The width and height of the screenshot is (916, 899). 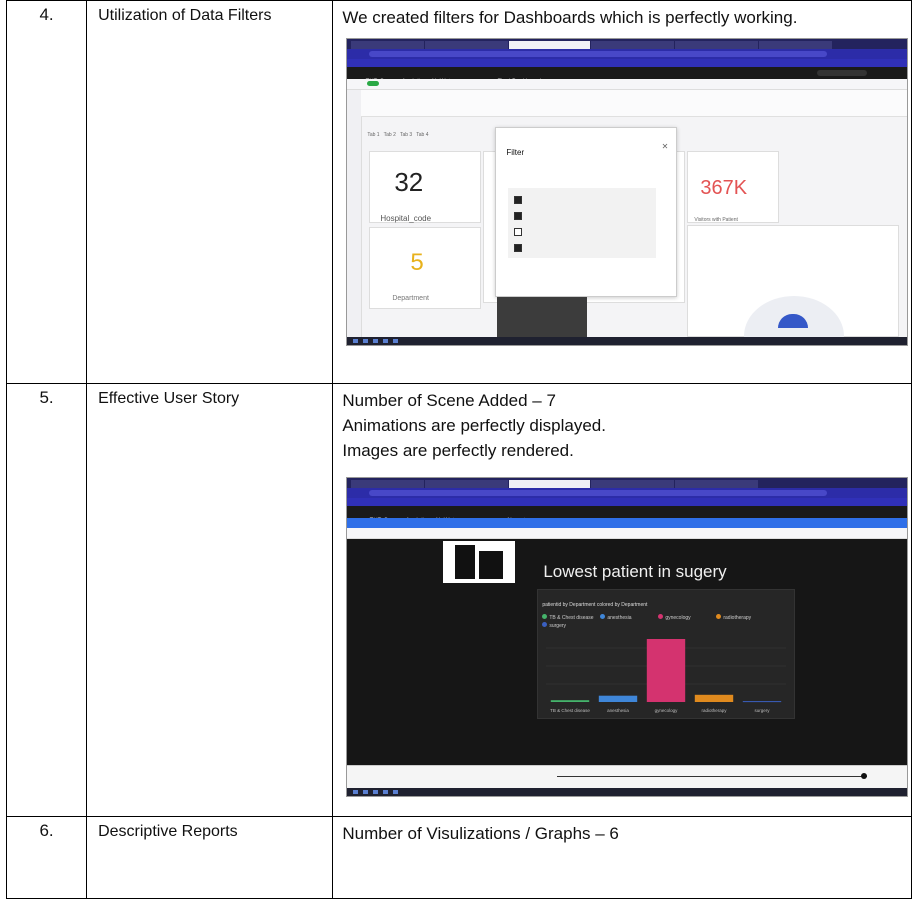 What do you see at coordinates (715, 710) in the screenshot?
I see `tick-label: radiotherapy` at bounding box center [715, 710].